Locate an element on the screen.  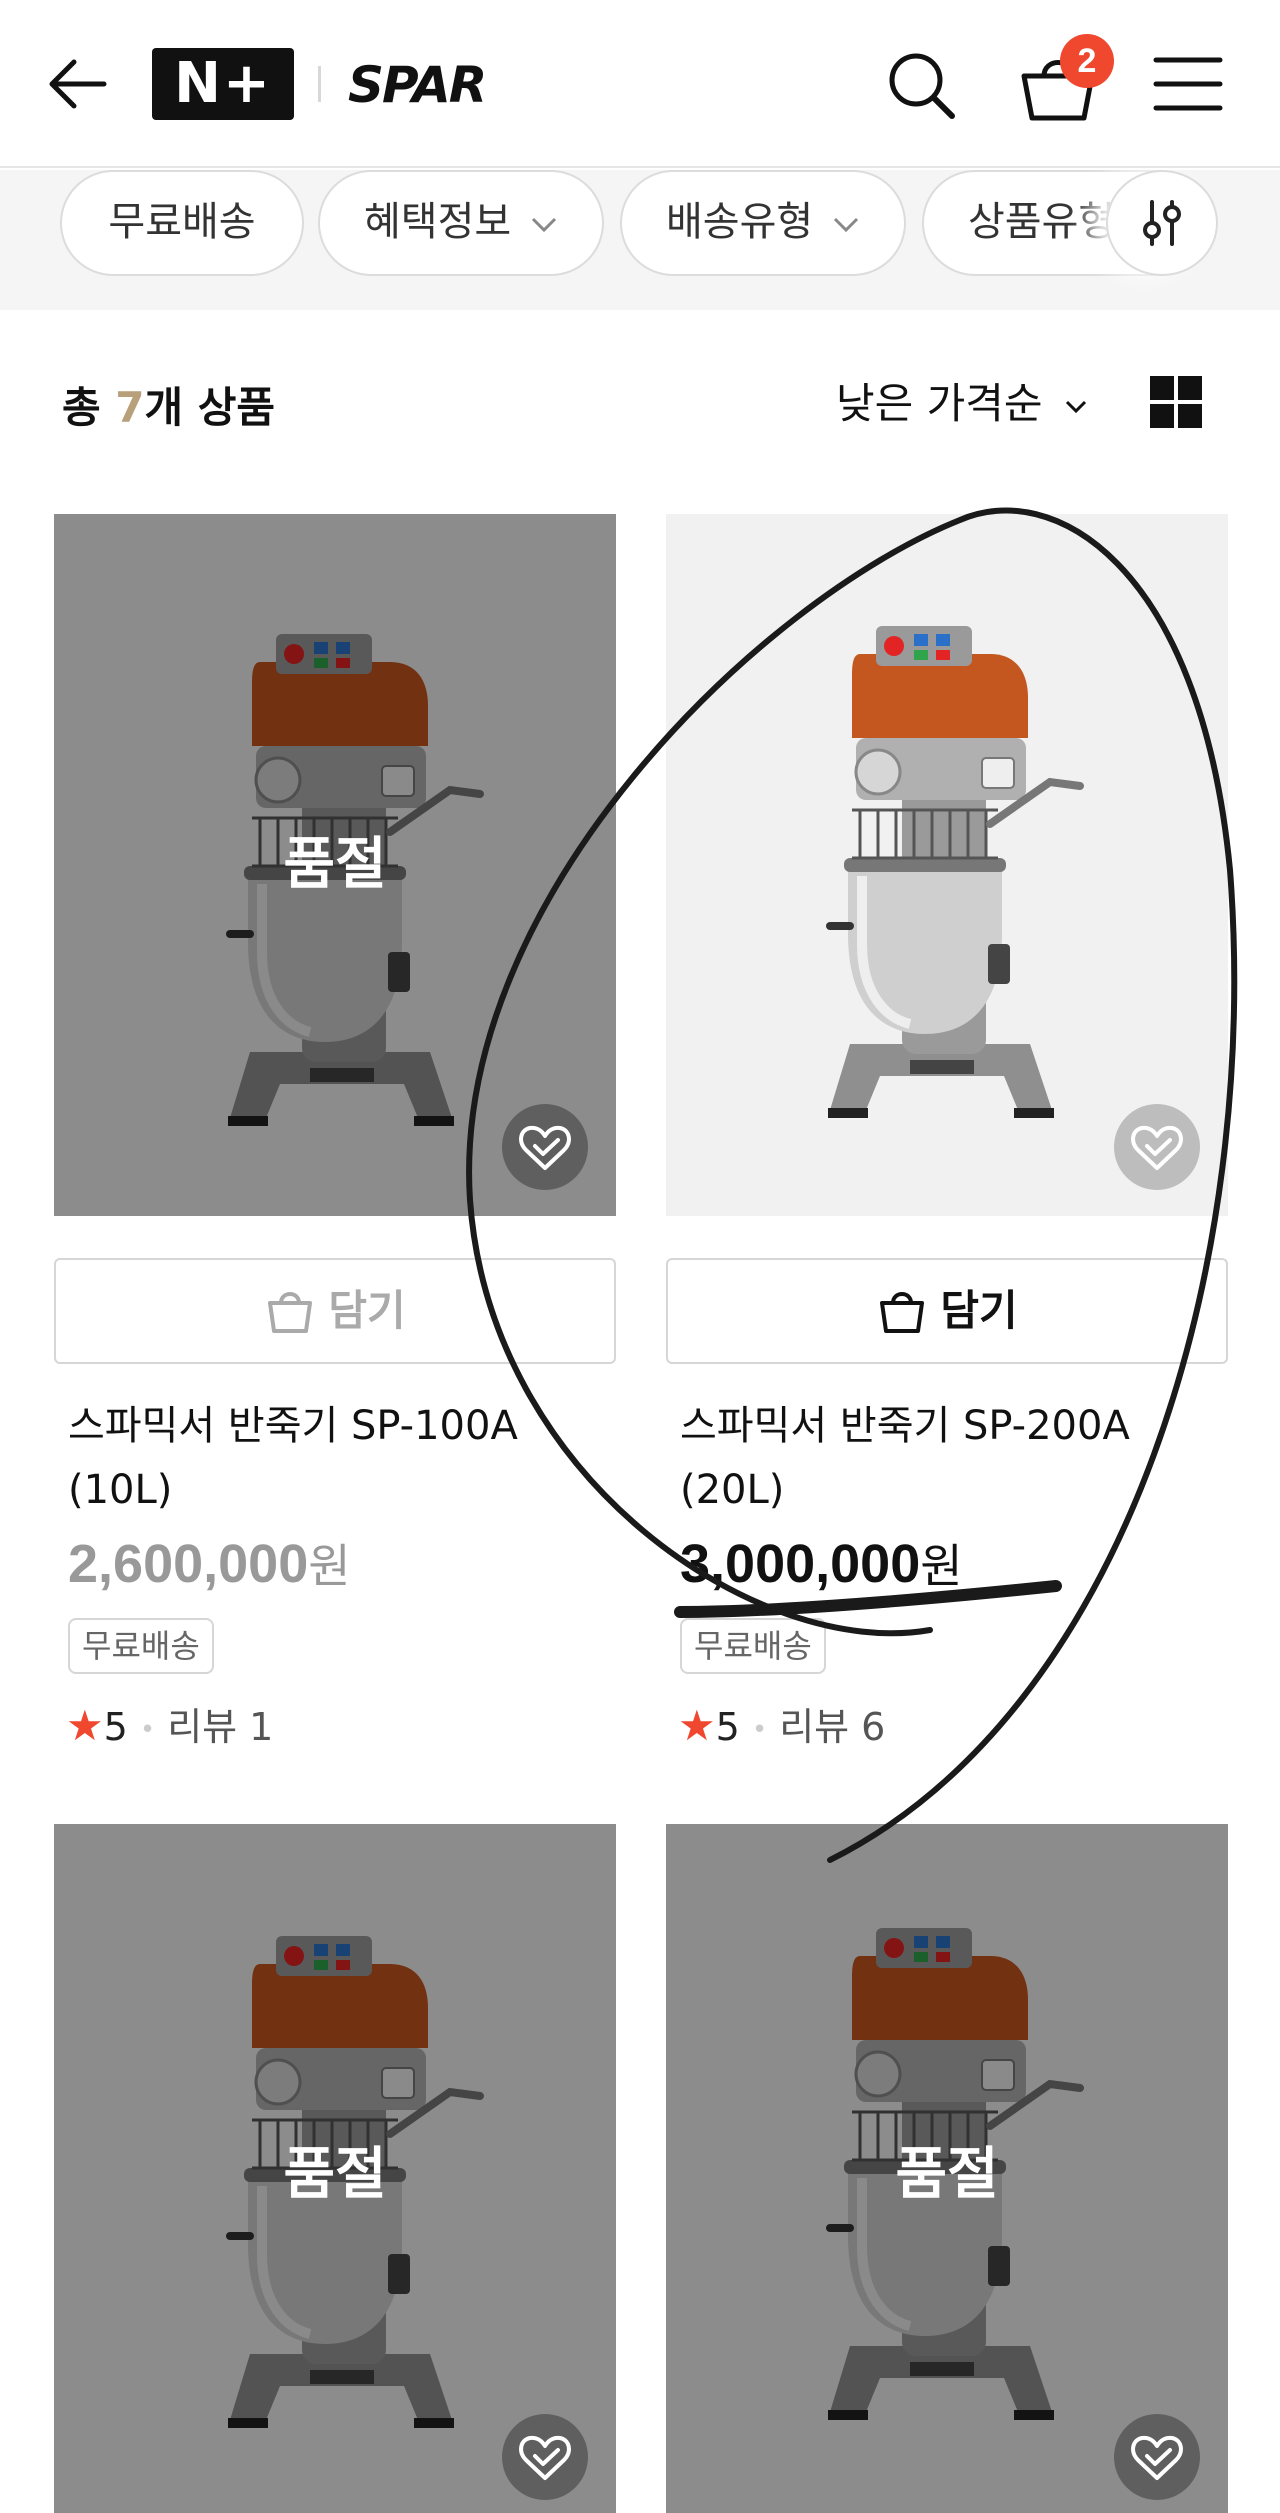
filter-chip-label: 배송유형 is located at coordinates (740, 222).